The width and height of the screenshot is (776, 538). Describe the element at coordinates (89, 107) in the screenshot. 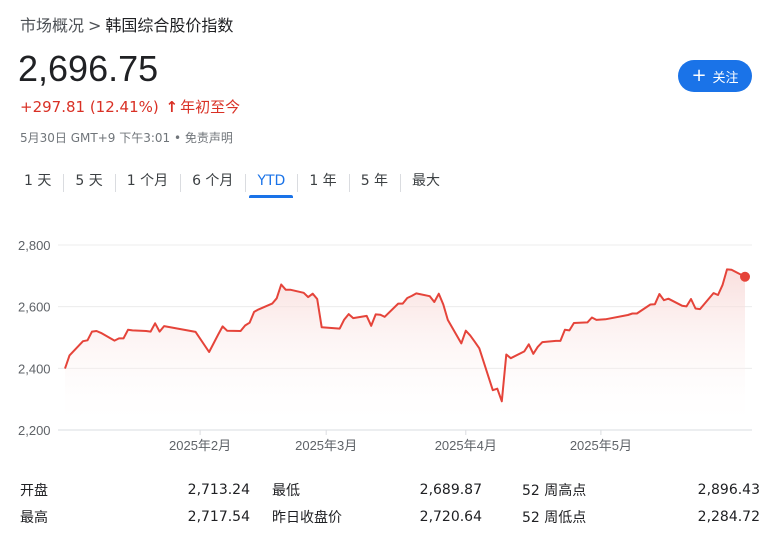

I see `change-value: +297.81 (12.41%)` at that location.